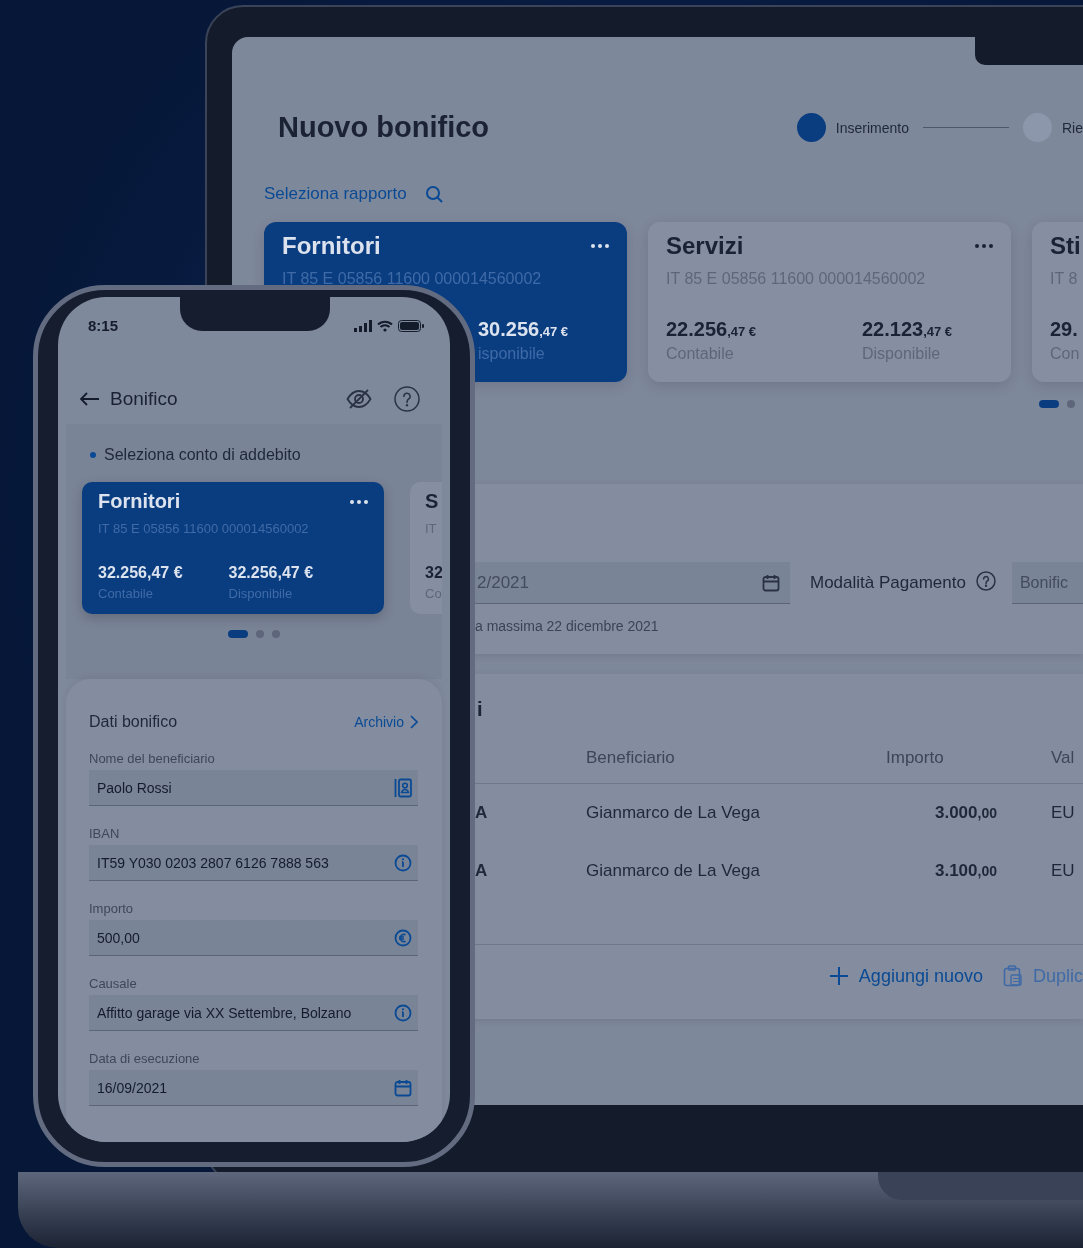  What do you see at coordinates (888, 583) in the screenshot?
I see `payment-mode-label: Modalità Pagamento` at bounding box center [888, 583].